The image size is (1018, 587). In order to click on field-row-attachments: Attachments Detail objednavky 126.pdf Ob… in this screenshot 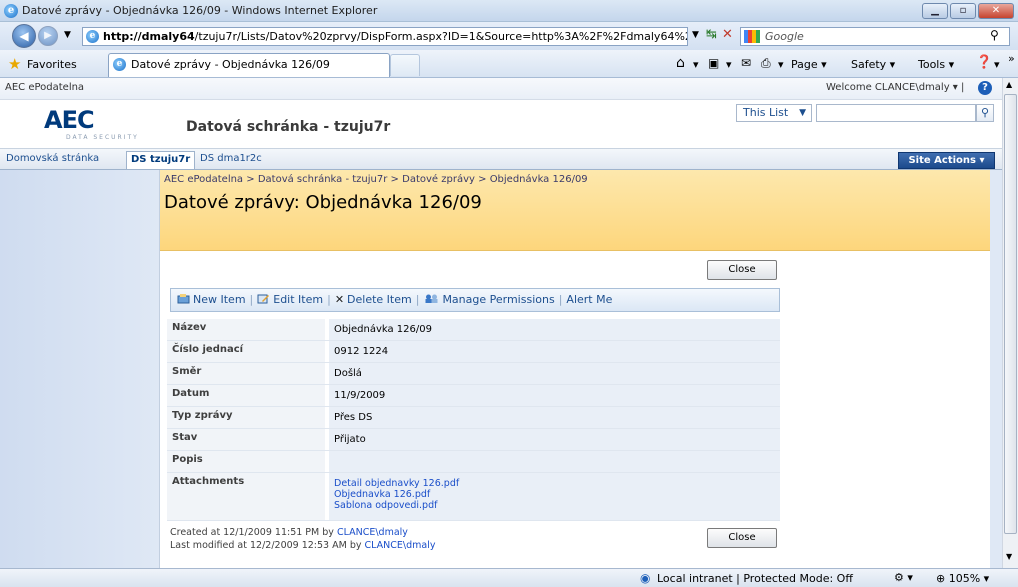, I will do `click(473, 497)`.